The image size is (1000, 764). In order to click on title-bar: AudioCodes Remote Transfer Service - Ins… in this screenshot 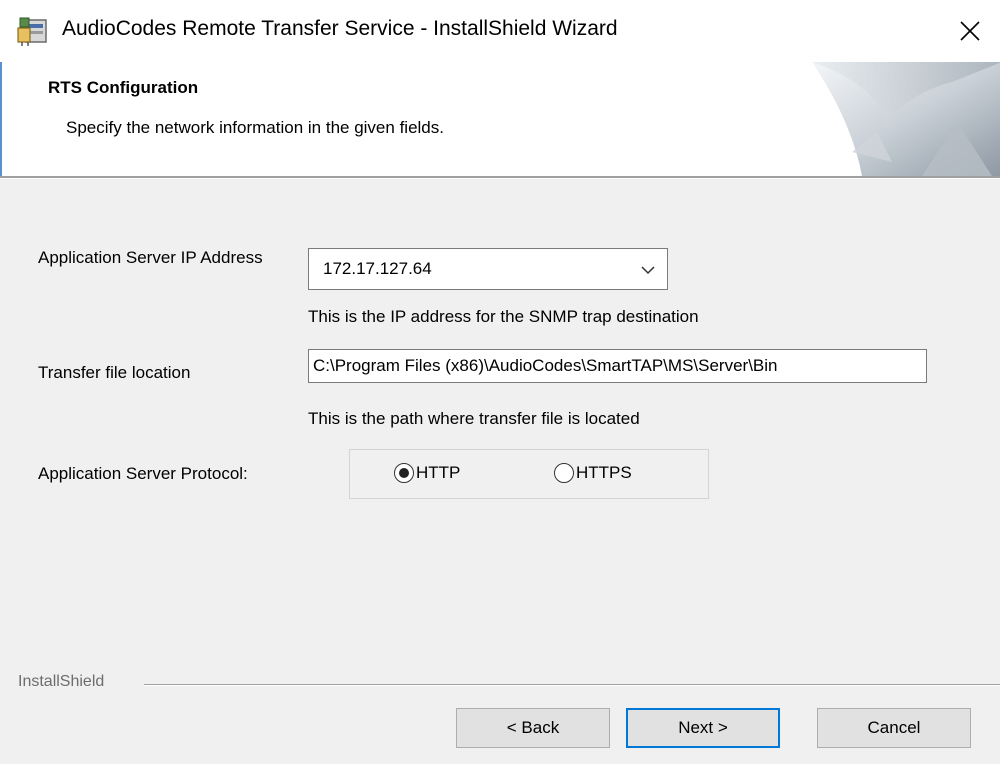, I will do `click(500, 31)`.